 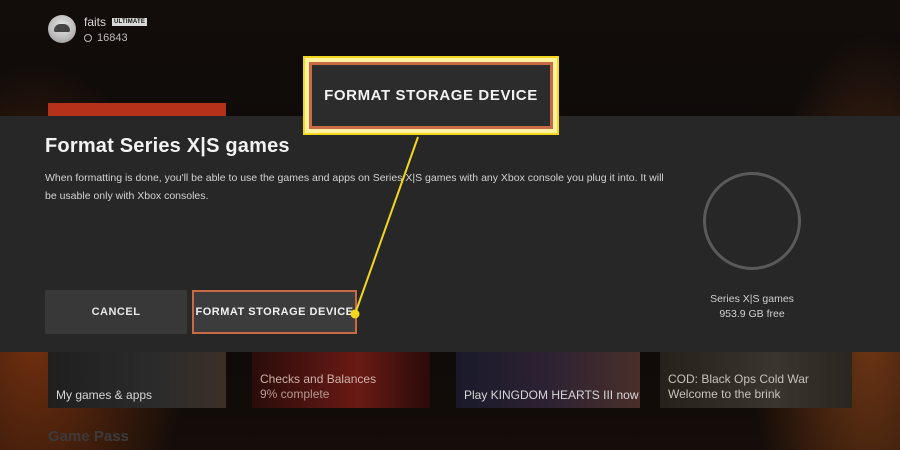 I want to click on tile-label: Checks and Balances, so click(x=318, y=379).